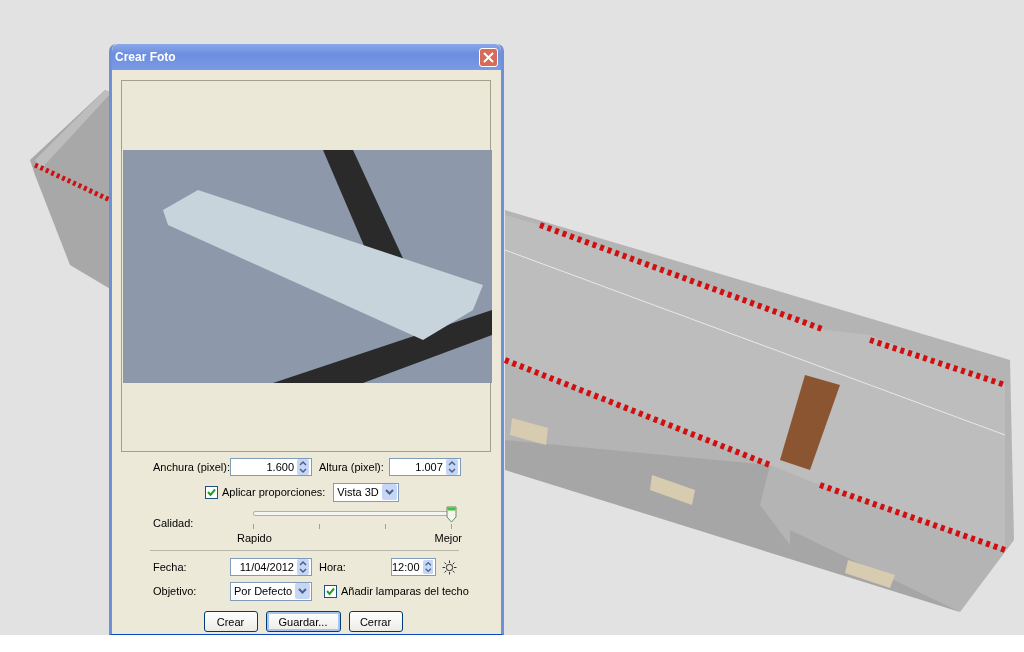 The image size is (1024, 652). What do you see at coordinates (366, 492) in the screenshot?
I see `view-dropdown: Vista 3D` at bounding box center [366, 492].